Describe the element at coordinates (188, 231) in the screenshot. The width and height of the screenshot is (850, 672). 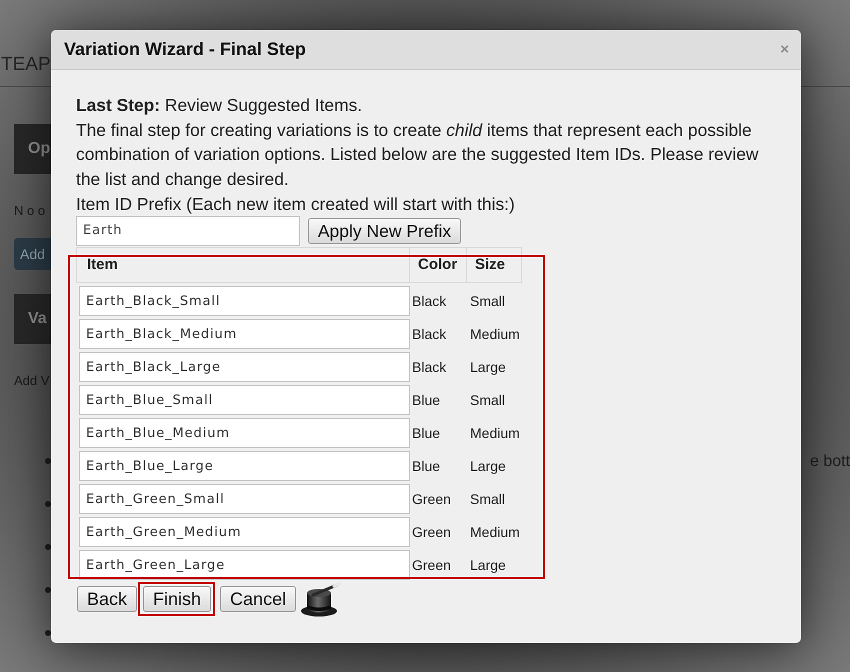
I see `prefix-input: Earth` at that location.